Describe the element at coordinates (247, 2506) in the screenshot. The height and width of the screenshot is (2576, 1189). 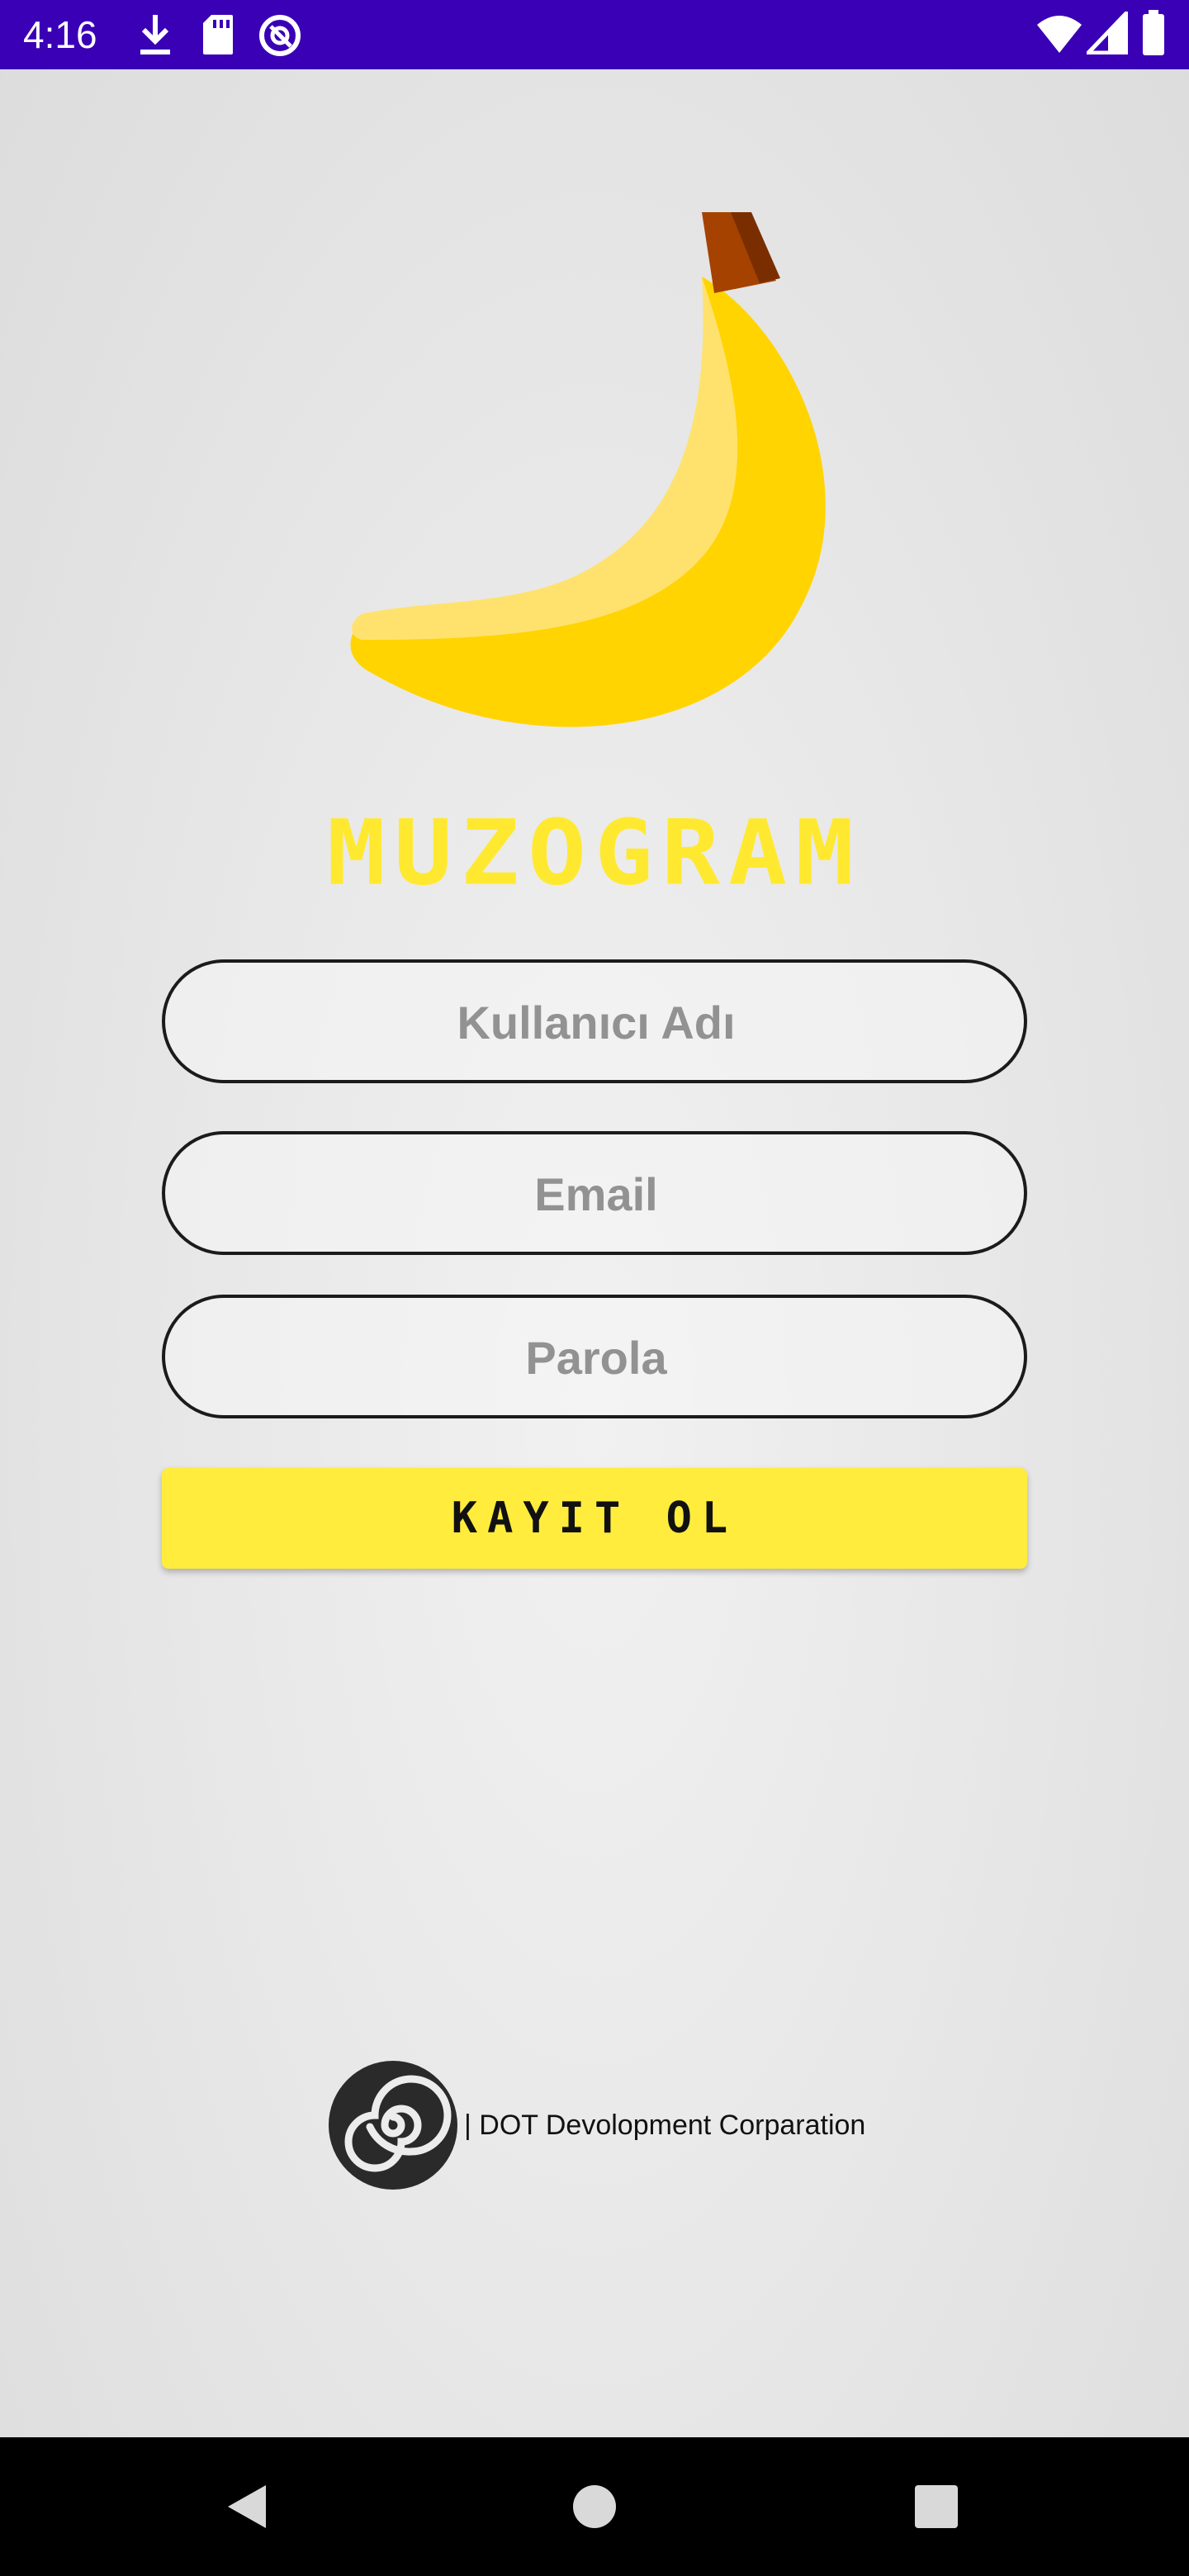
I see `back-icon` at that location.